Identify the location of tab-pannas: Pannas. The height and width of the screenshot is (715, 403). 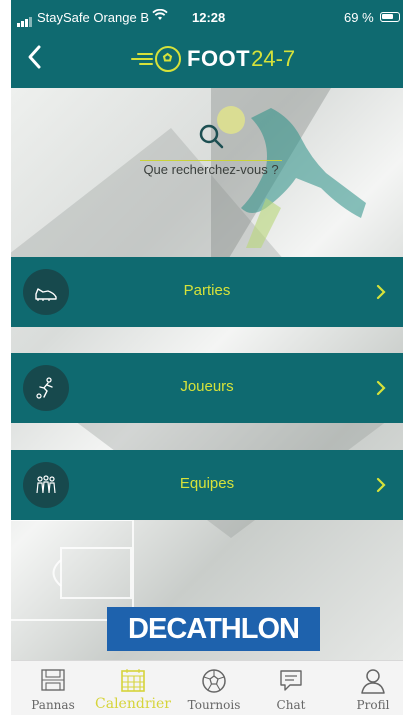
(53, 688).